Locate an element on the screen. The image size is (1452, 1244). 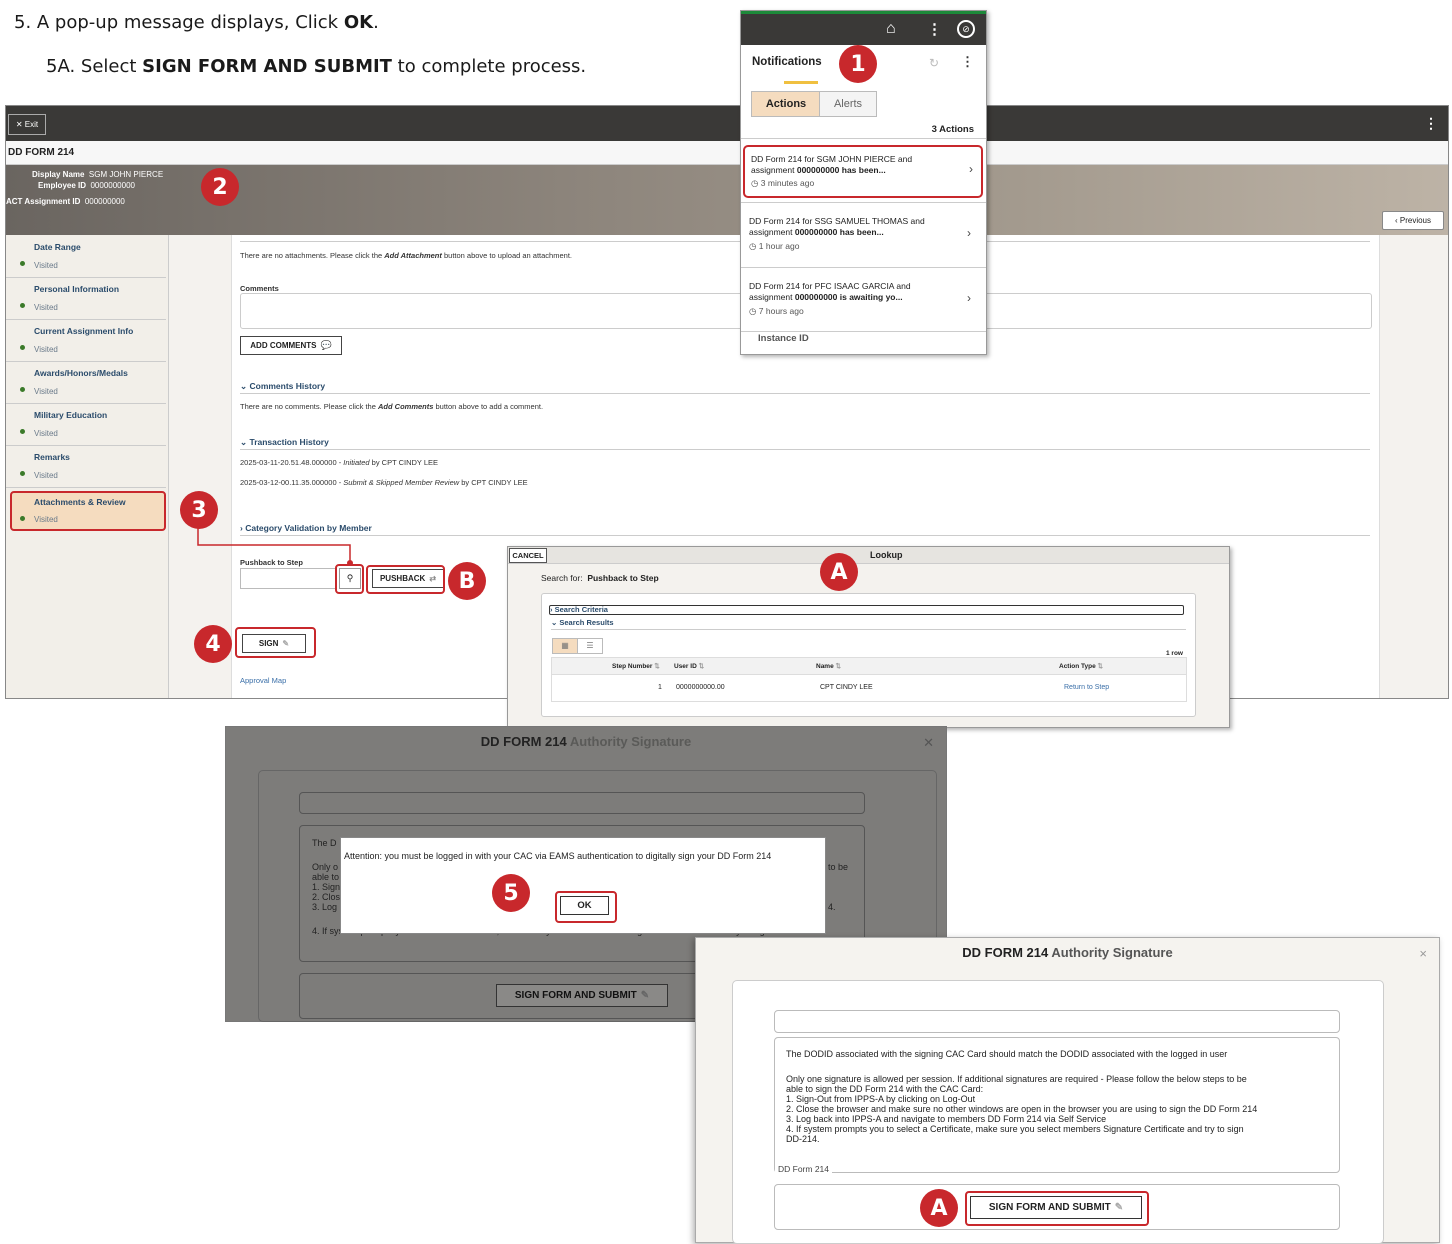
sidebar-item-military-education: Military Education Visited is located at coordinates (86, 424).